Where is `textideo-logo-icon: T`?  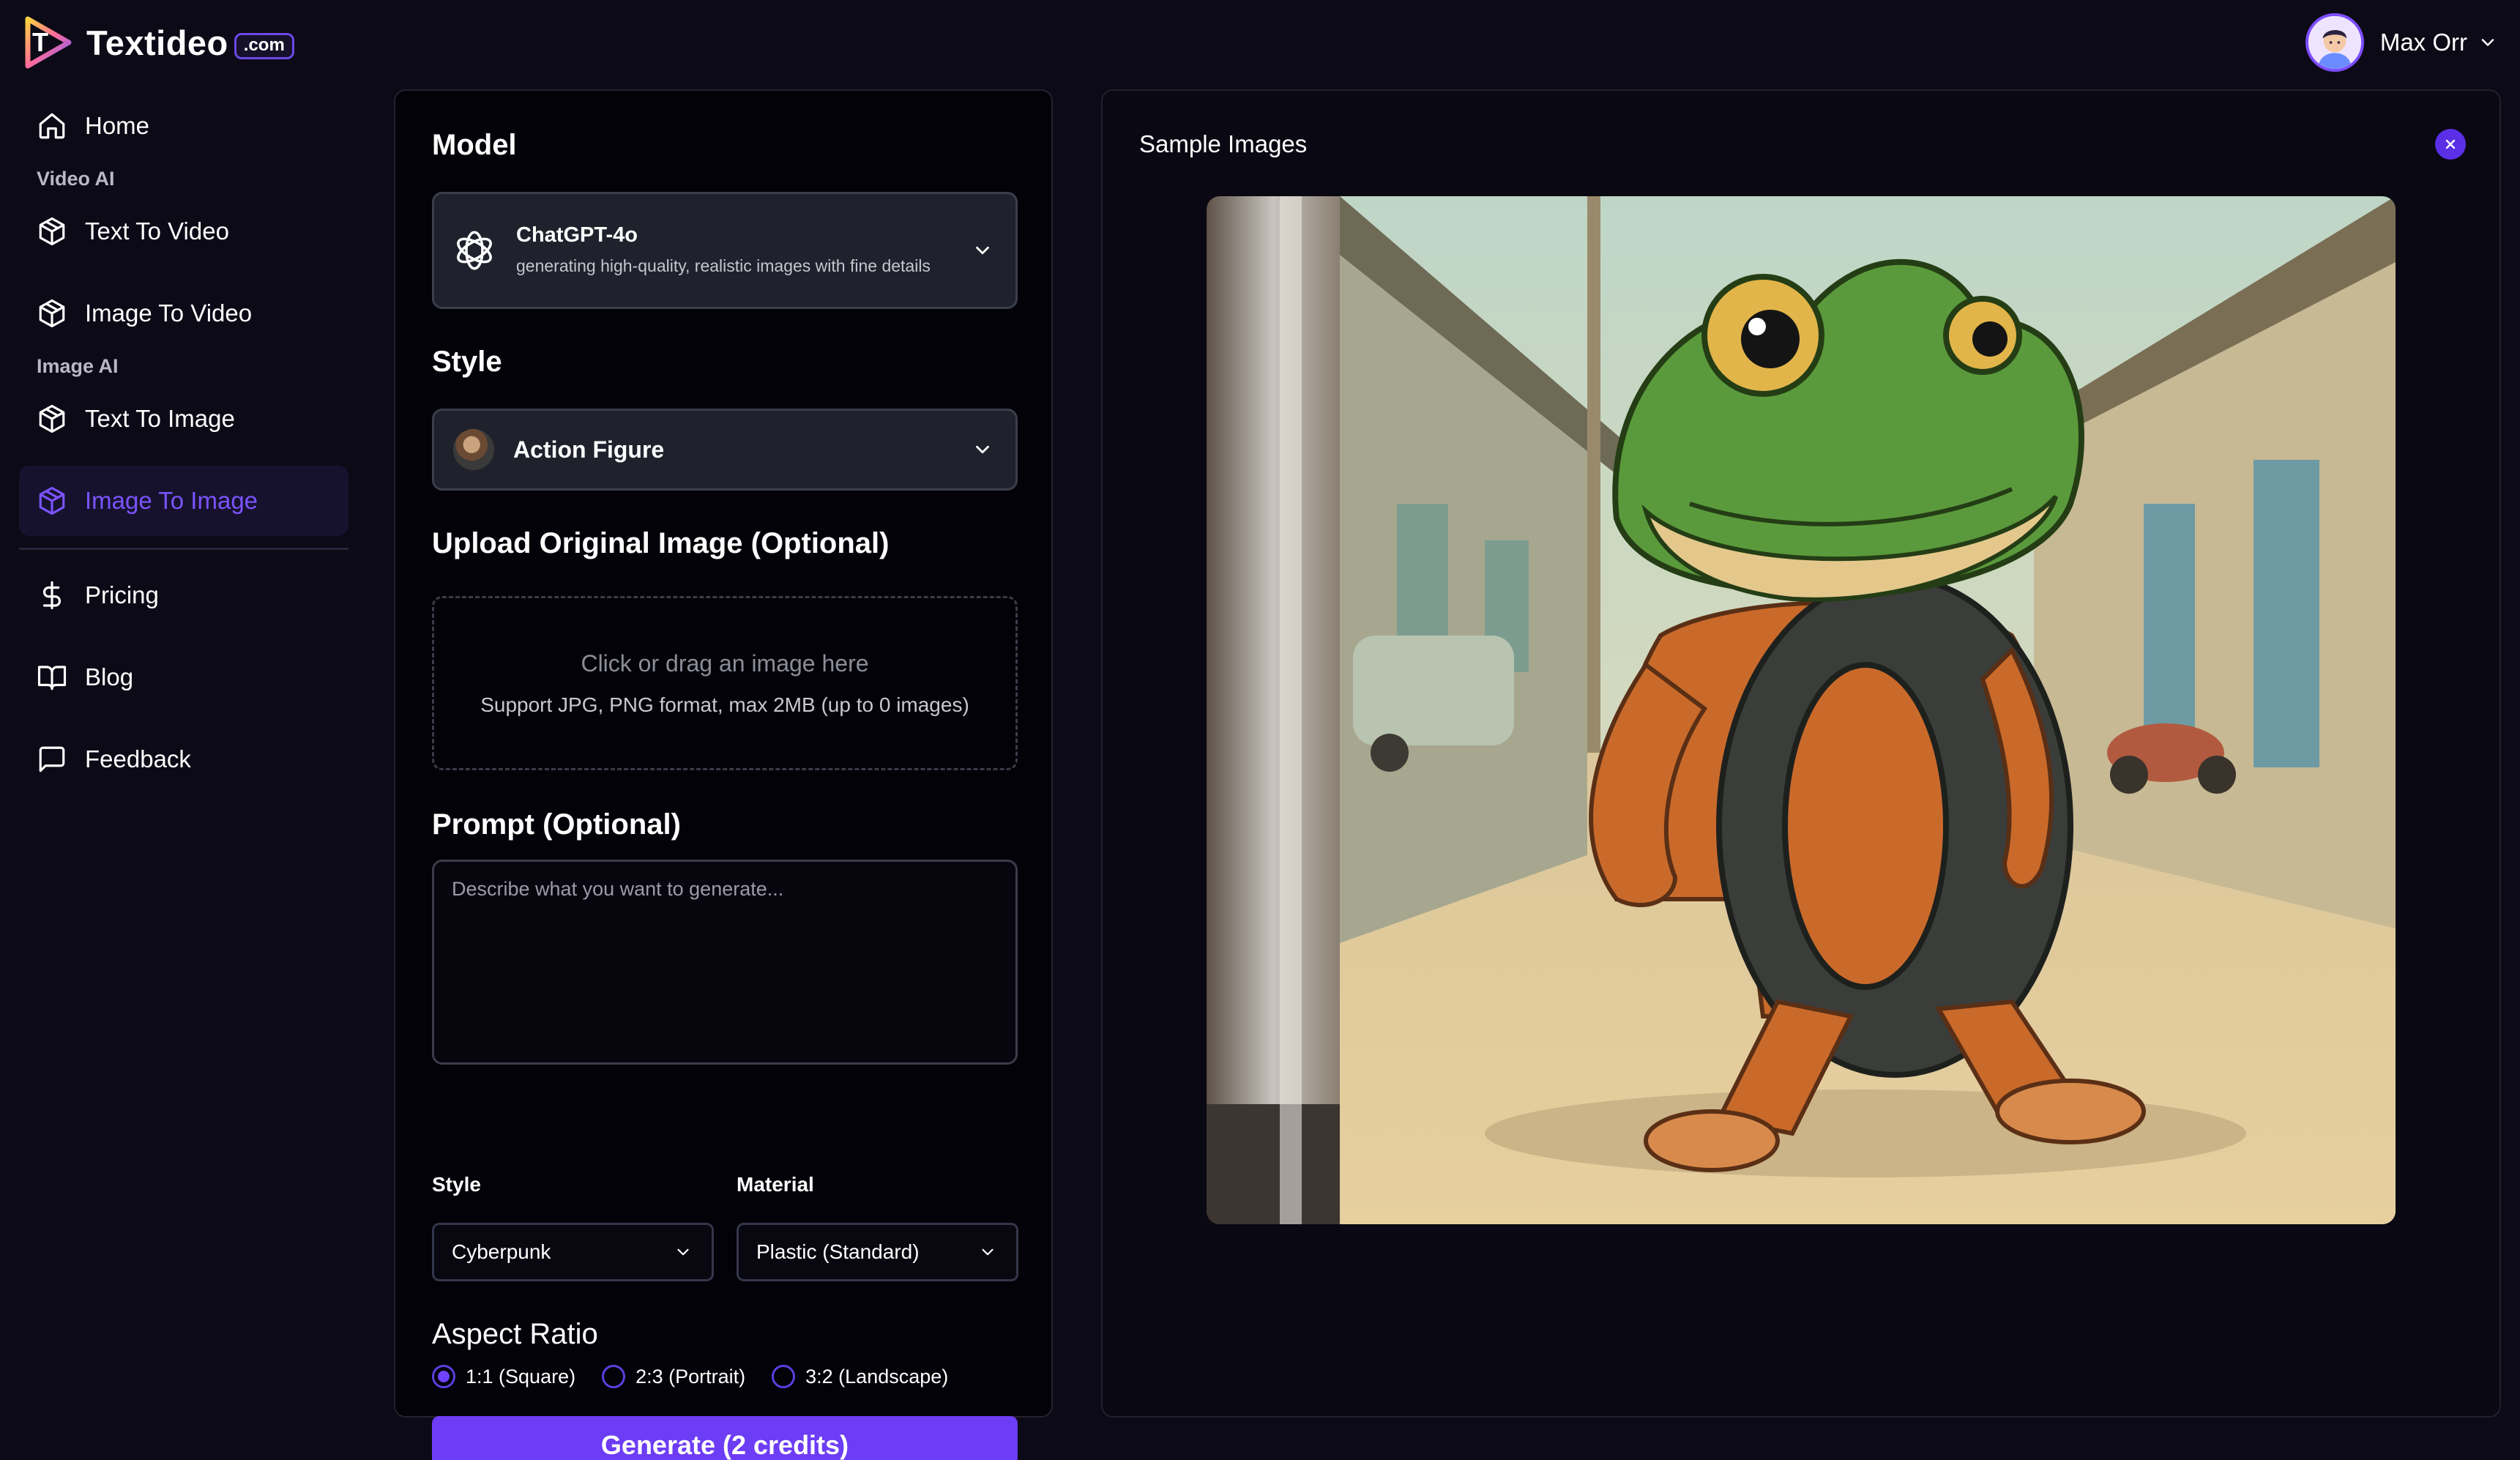 textideo-logo-icon: T is located at coordinates (48, 42).